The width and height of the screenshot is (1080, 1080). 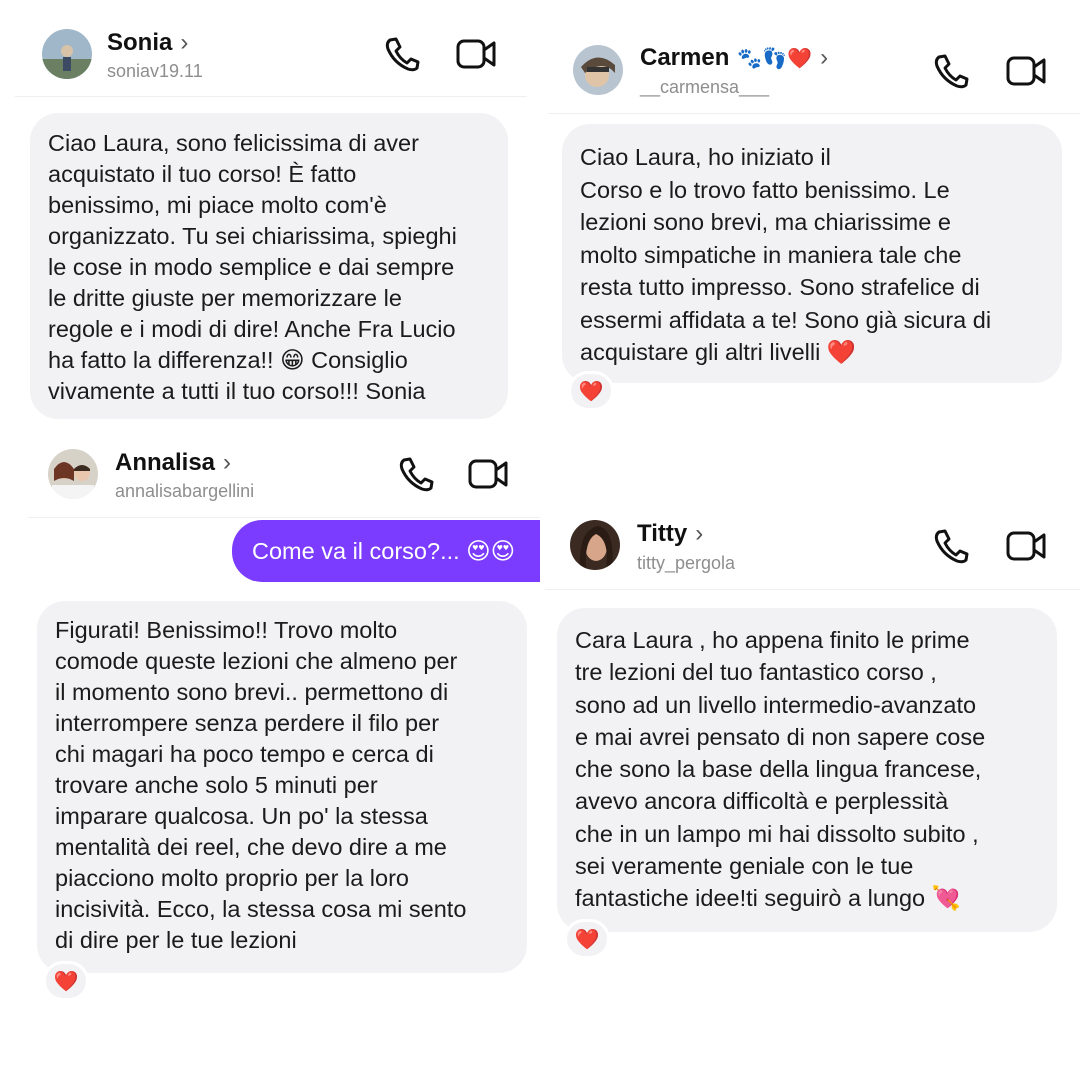 I want to click on message-line: trovare anche solo 5 minuti per, so click(x=216, y=785).